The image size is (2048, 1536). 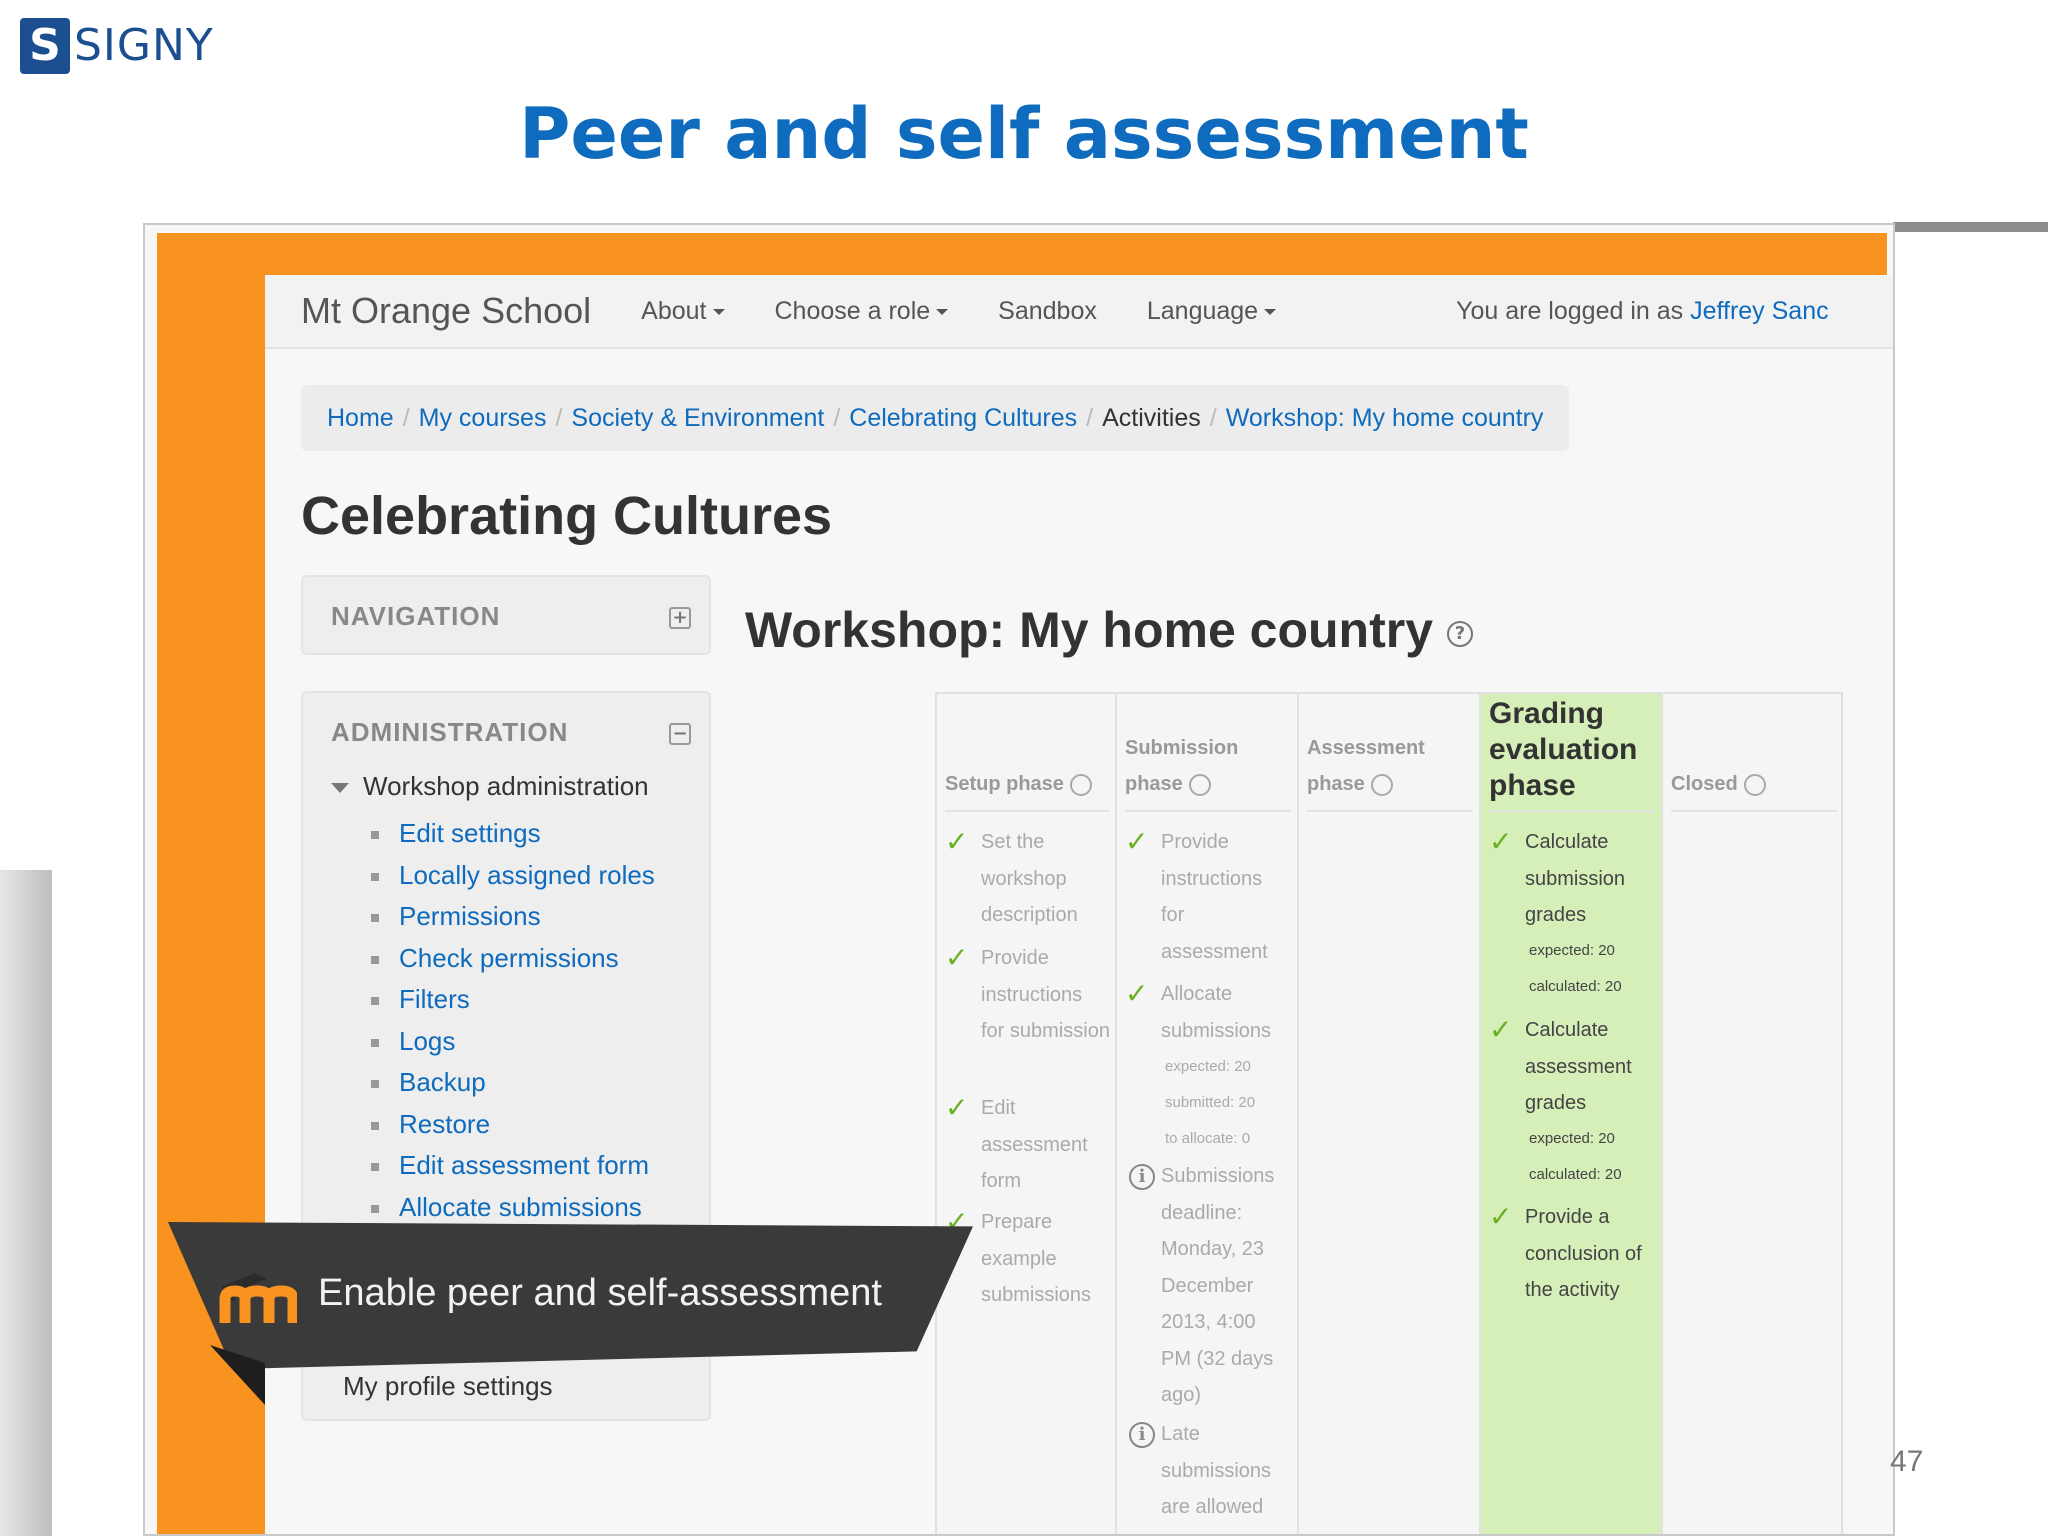 I want to click on breadcrumb-home: Home, so click(x=360, y=418).